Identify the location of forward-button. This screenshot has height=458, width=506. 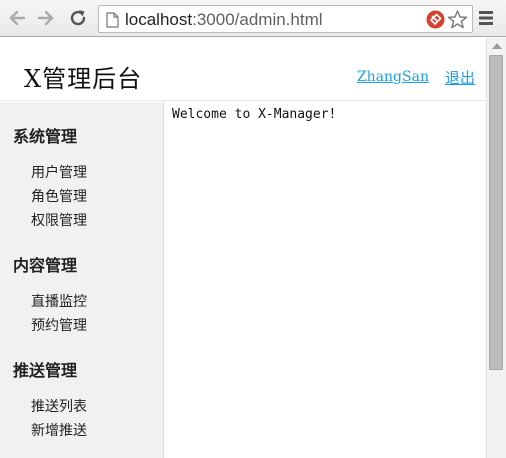
(46, 18).